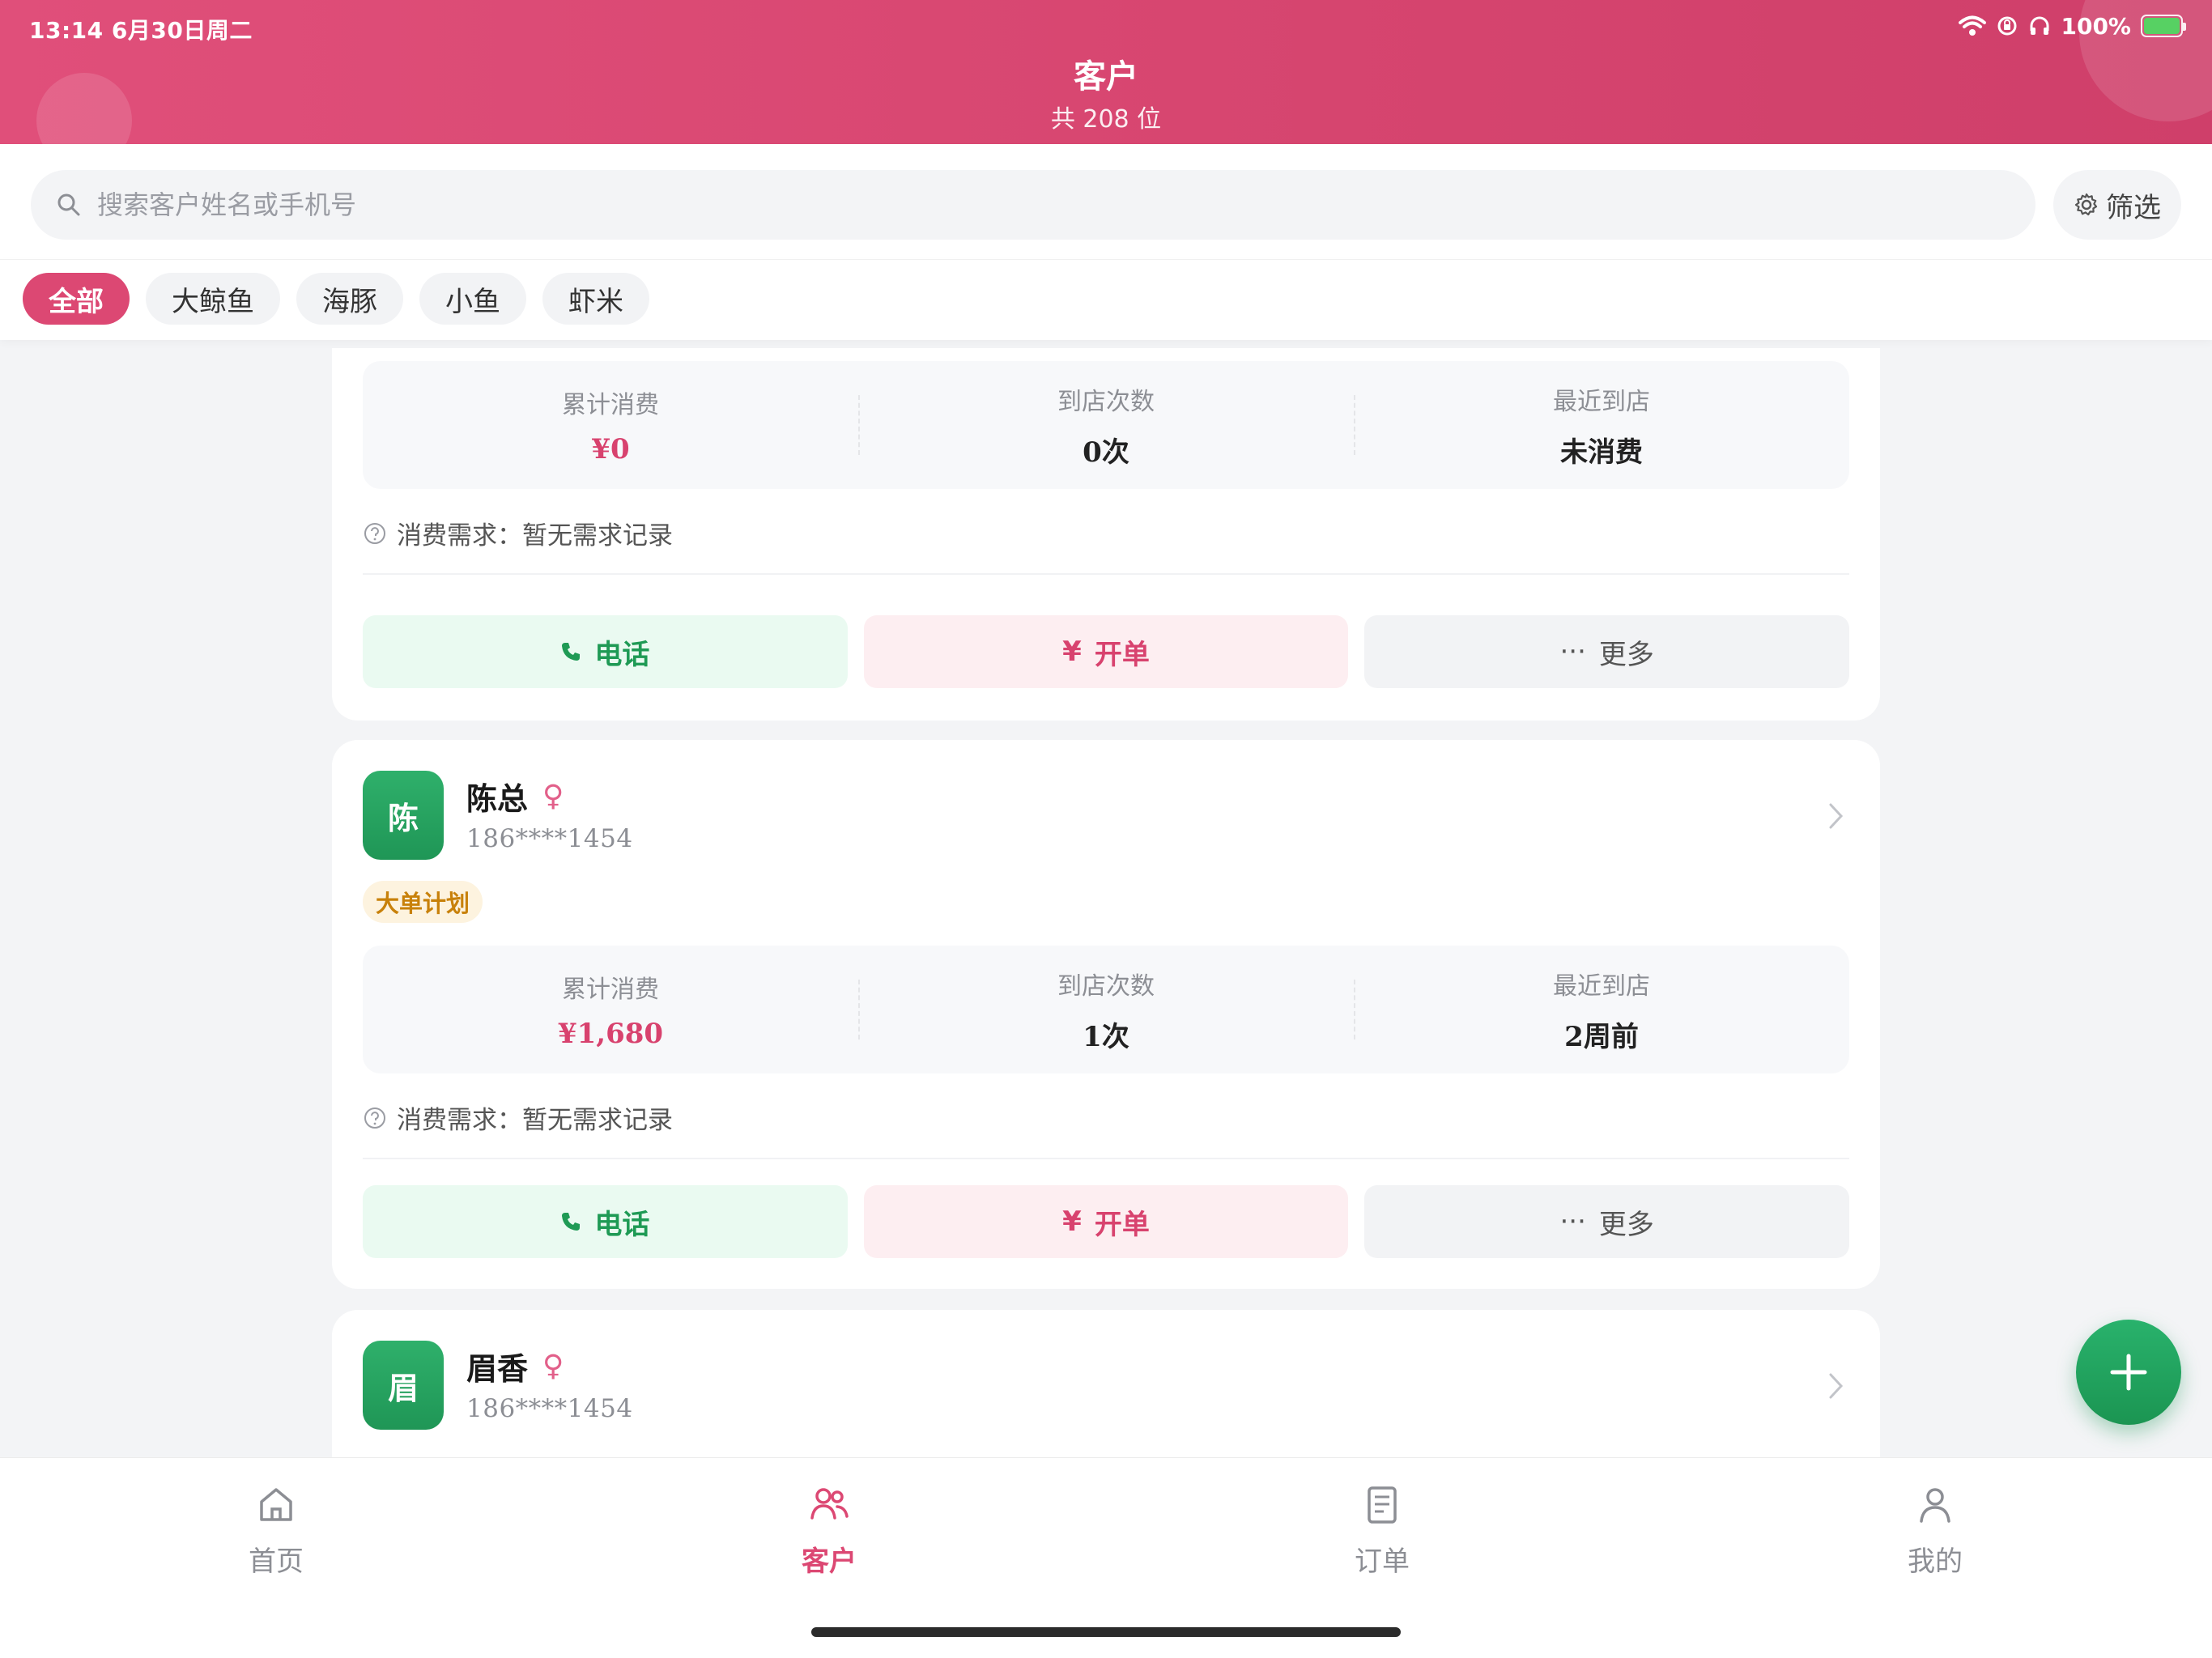 The image size is (2212, 1658). Describe the element at coordinates (141, 30) in the screenshot. I see `status-time-date: 13:14 6月30日周二` at that location.